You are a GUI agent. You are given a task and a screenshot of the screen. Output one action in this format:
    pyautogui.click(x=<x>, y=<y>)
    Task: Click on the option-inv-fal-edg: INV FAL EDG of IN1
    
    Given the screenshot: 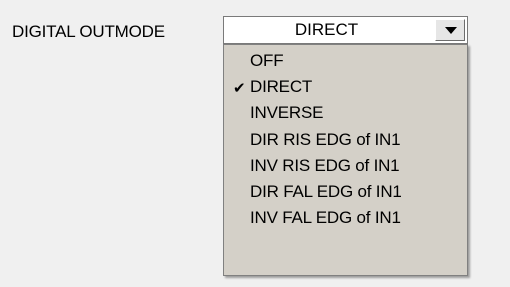 What is the action you would take?
    pyautogui.click(x=325, y=218)
    